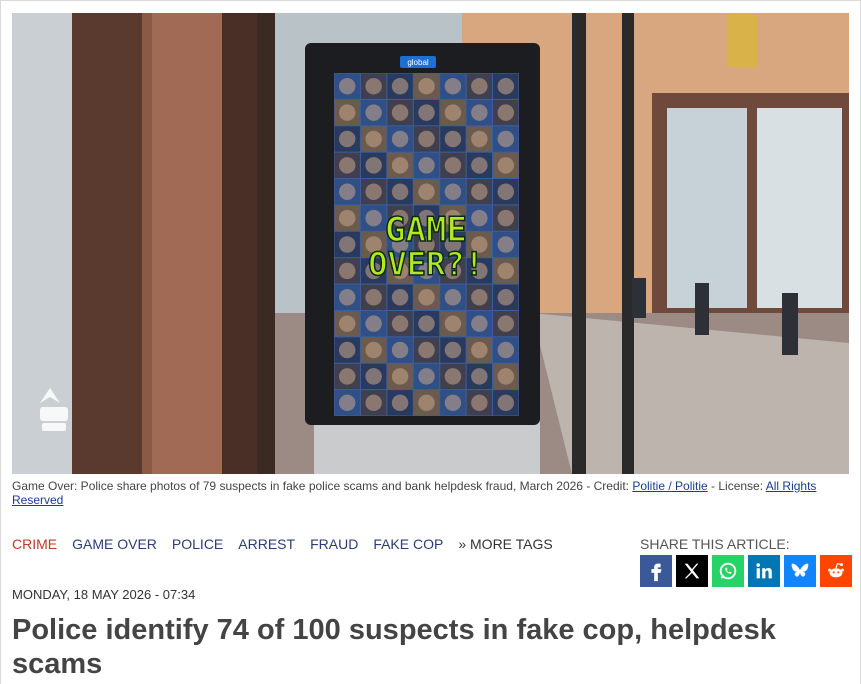 This screenshot has width=861, height=684. I want to click on facebook-icon, so click(656, 572).